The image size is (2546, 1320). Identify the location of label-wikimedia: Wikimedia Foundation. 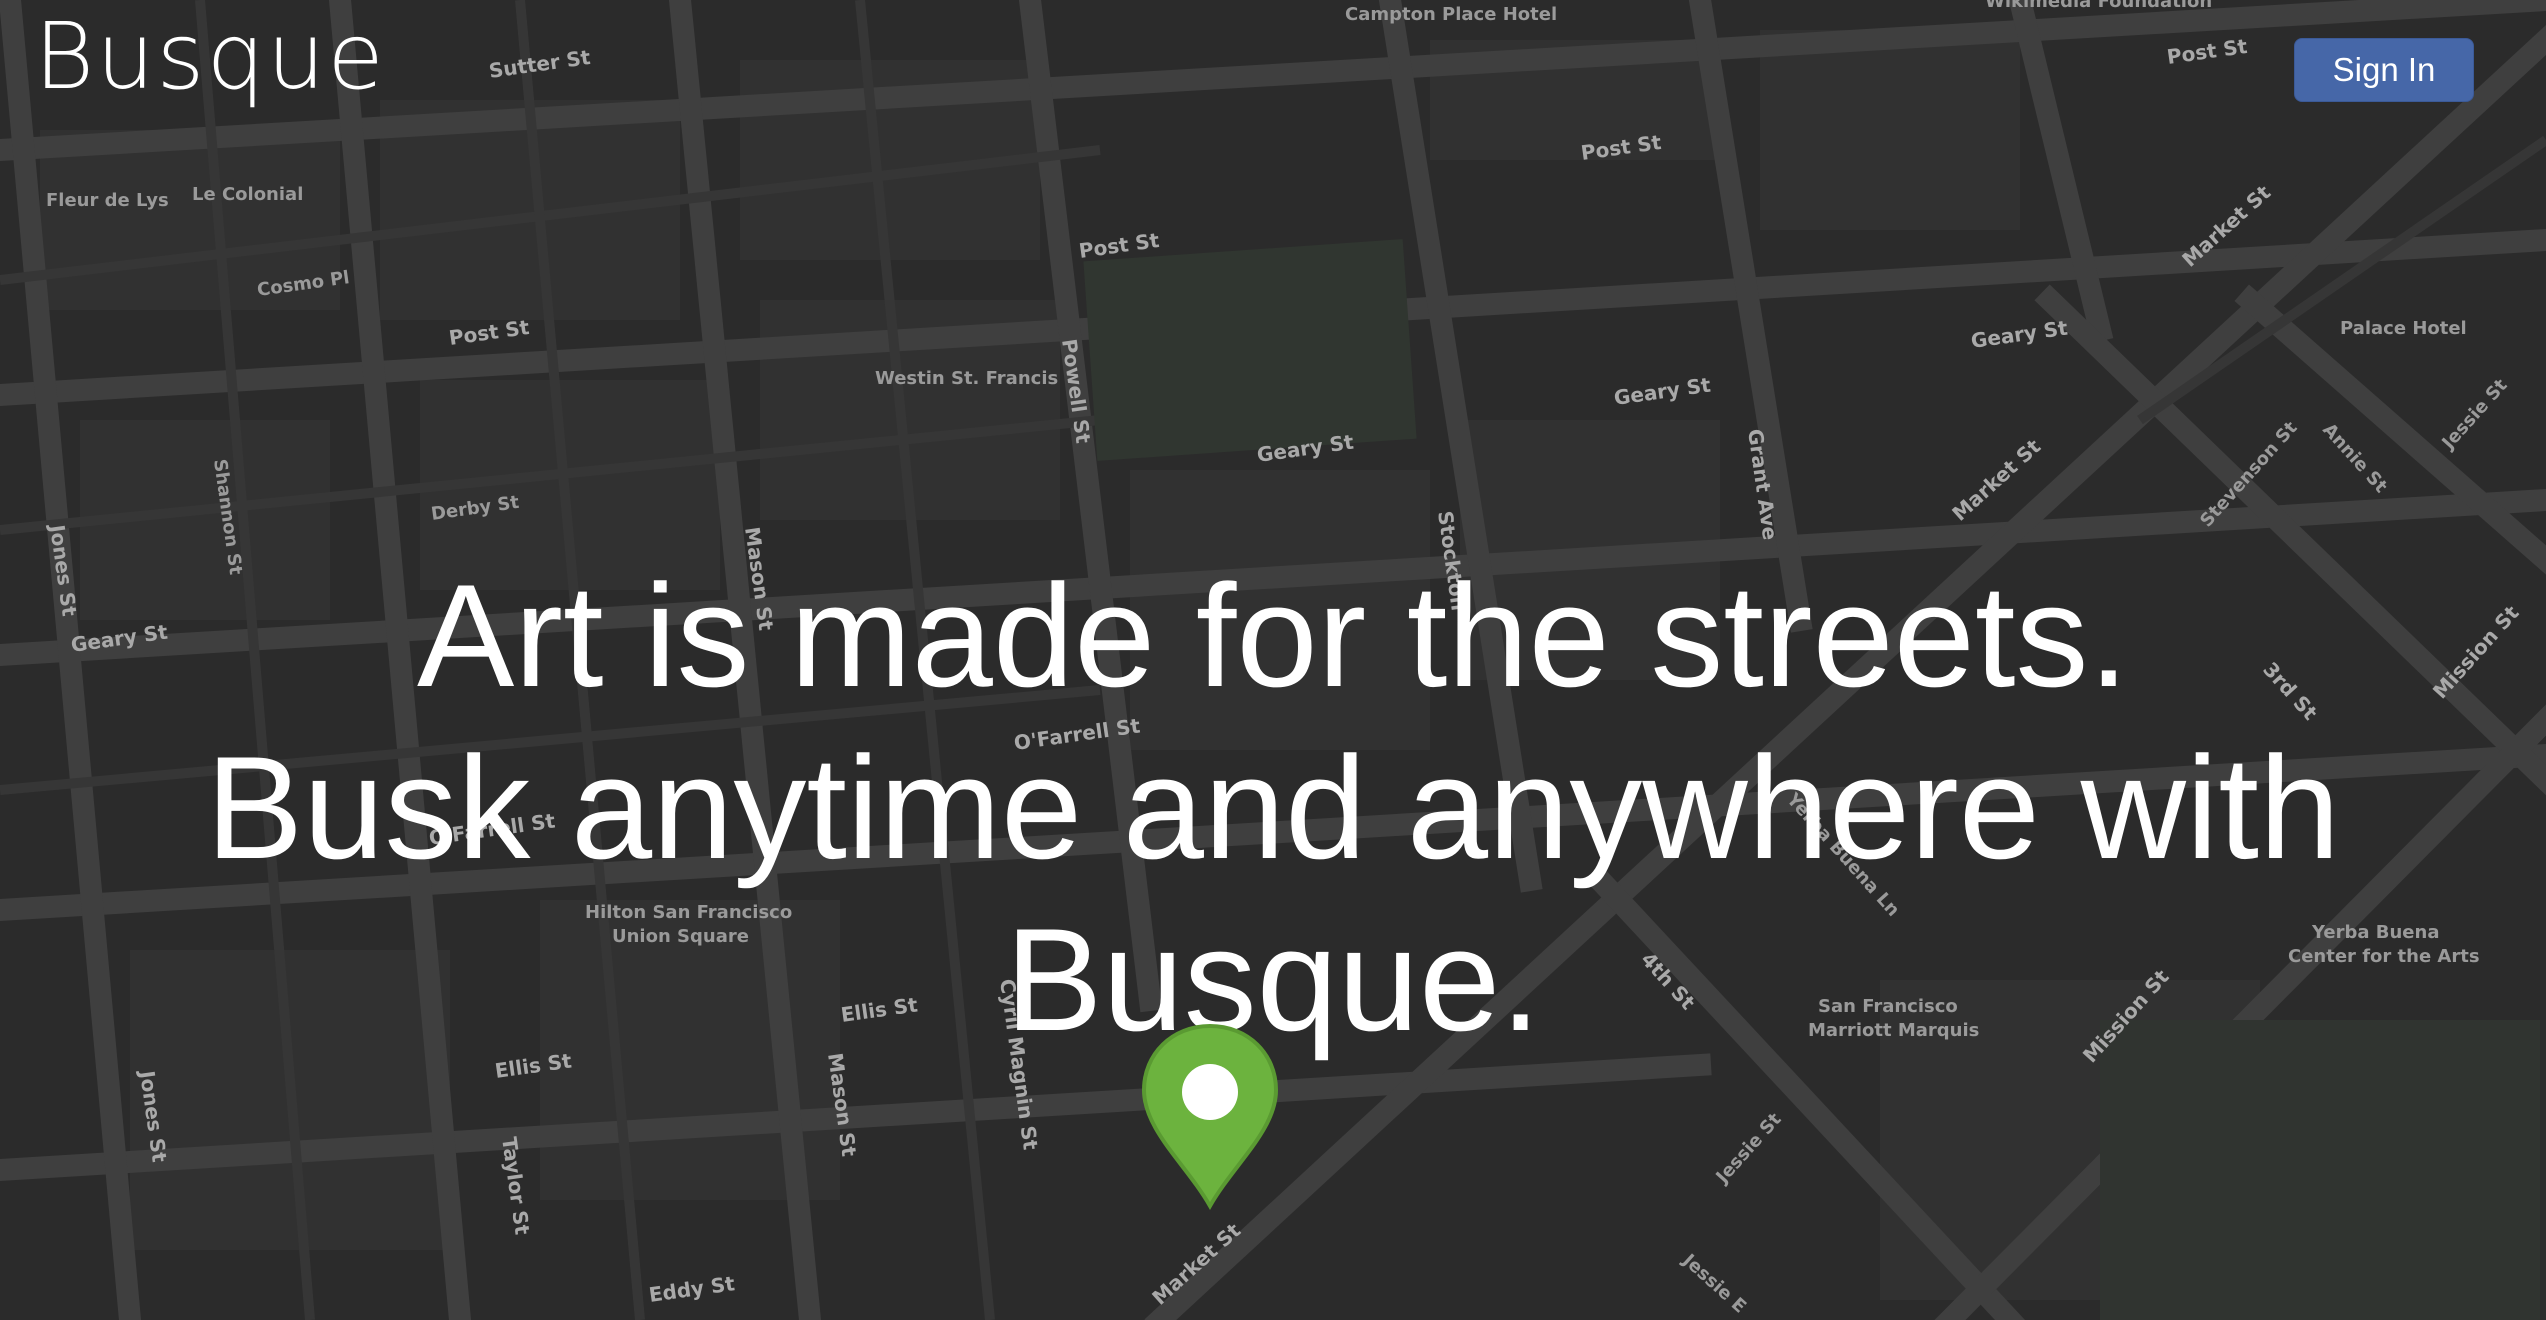
(2098, 6).